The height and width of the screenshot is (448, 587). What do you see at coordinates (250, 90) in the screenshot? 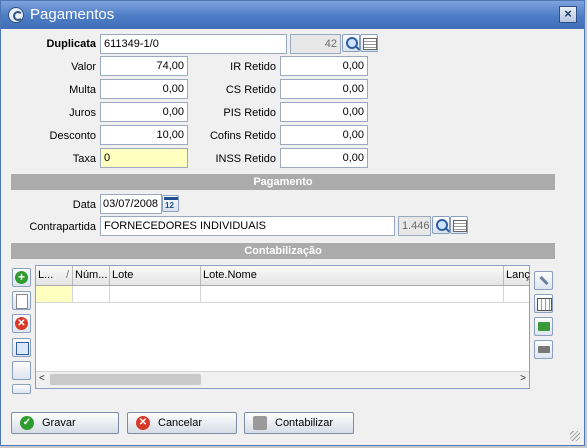
I see `cs-retido-label: CS Retido` at bounding box center [250, 90].